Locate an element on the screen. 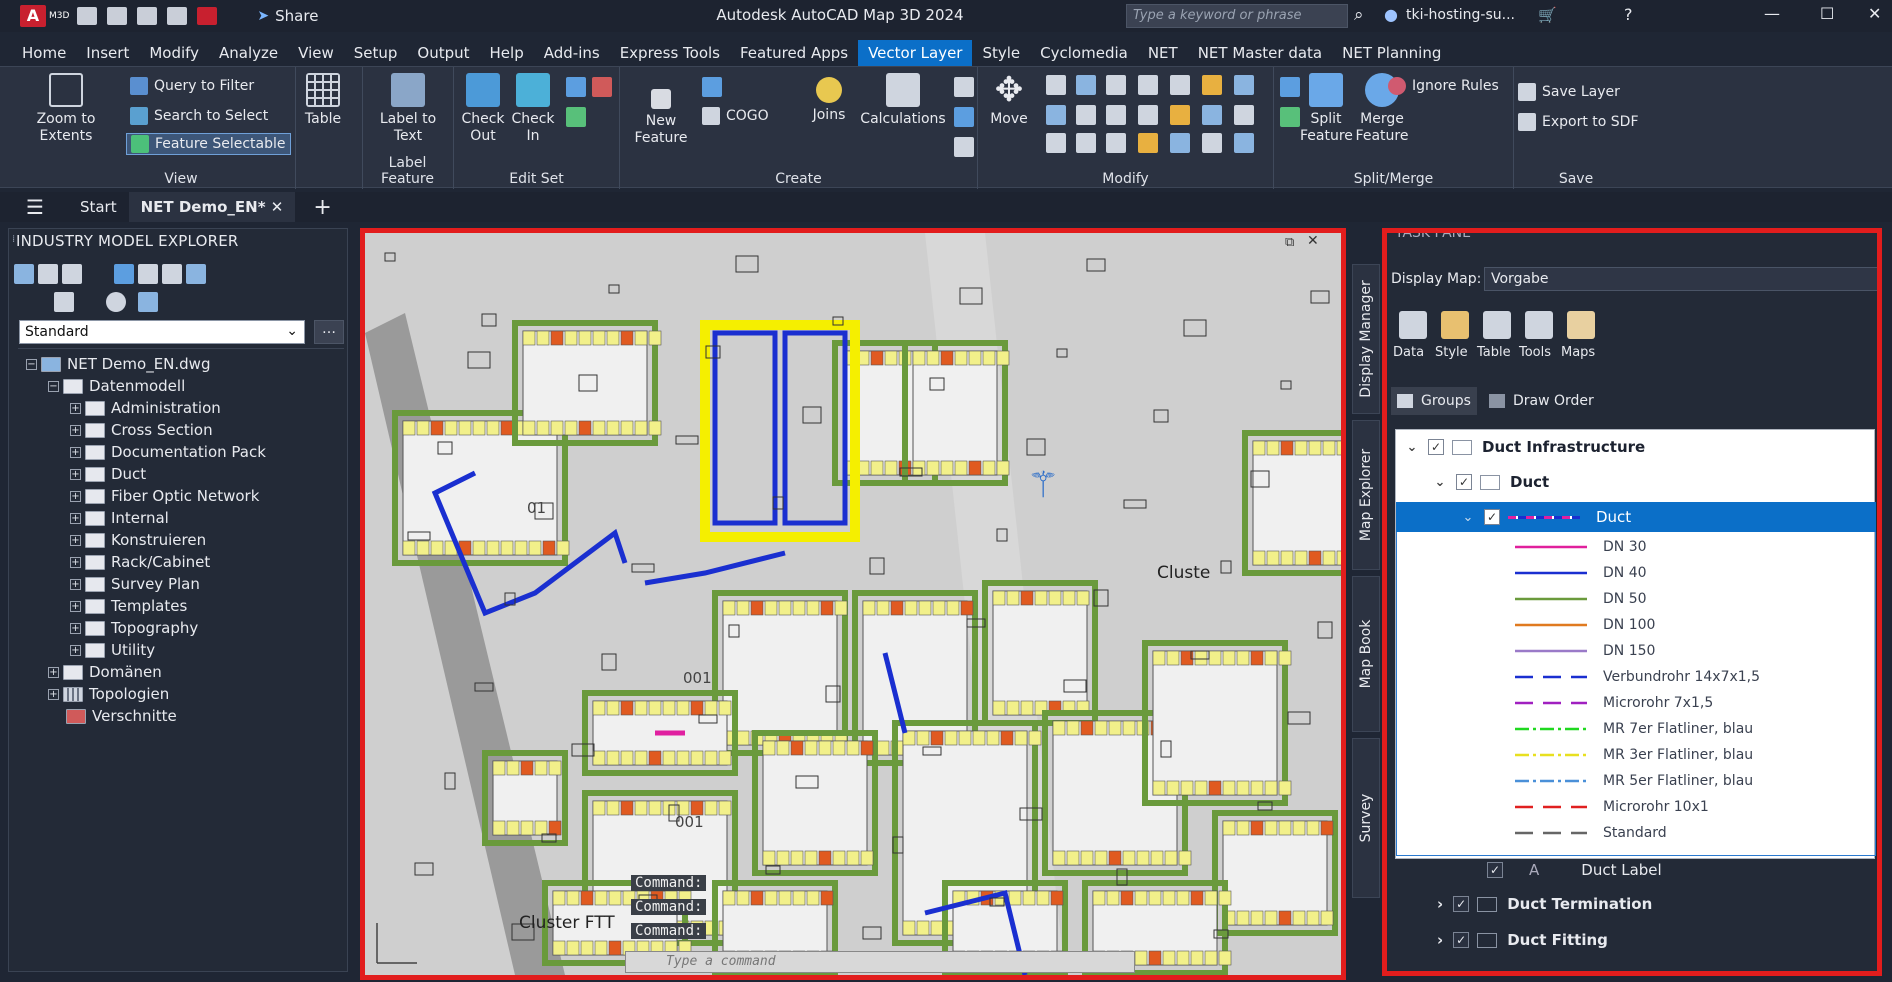 Image resolution: width=1892 pixels, height=982 pixels. legend-item: DN 150 is located at coordinates (1585, 651).